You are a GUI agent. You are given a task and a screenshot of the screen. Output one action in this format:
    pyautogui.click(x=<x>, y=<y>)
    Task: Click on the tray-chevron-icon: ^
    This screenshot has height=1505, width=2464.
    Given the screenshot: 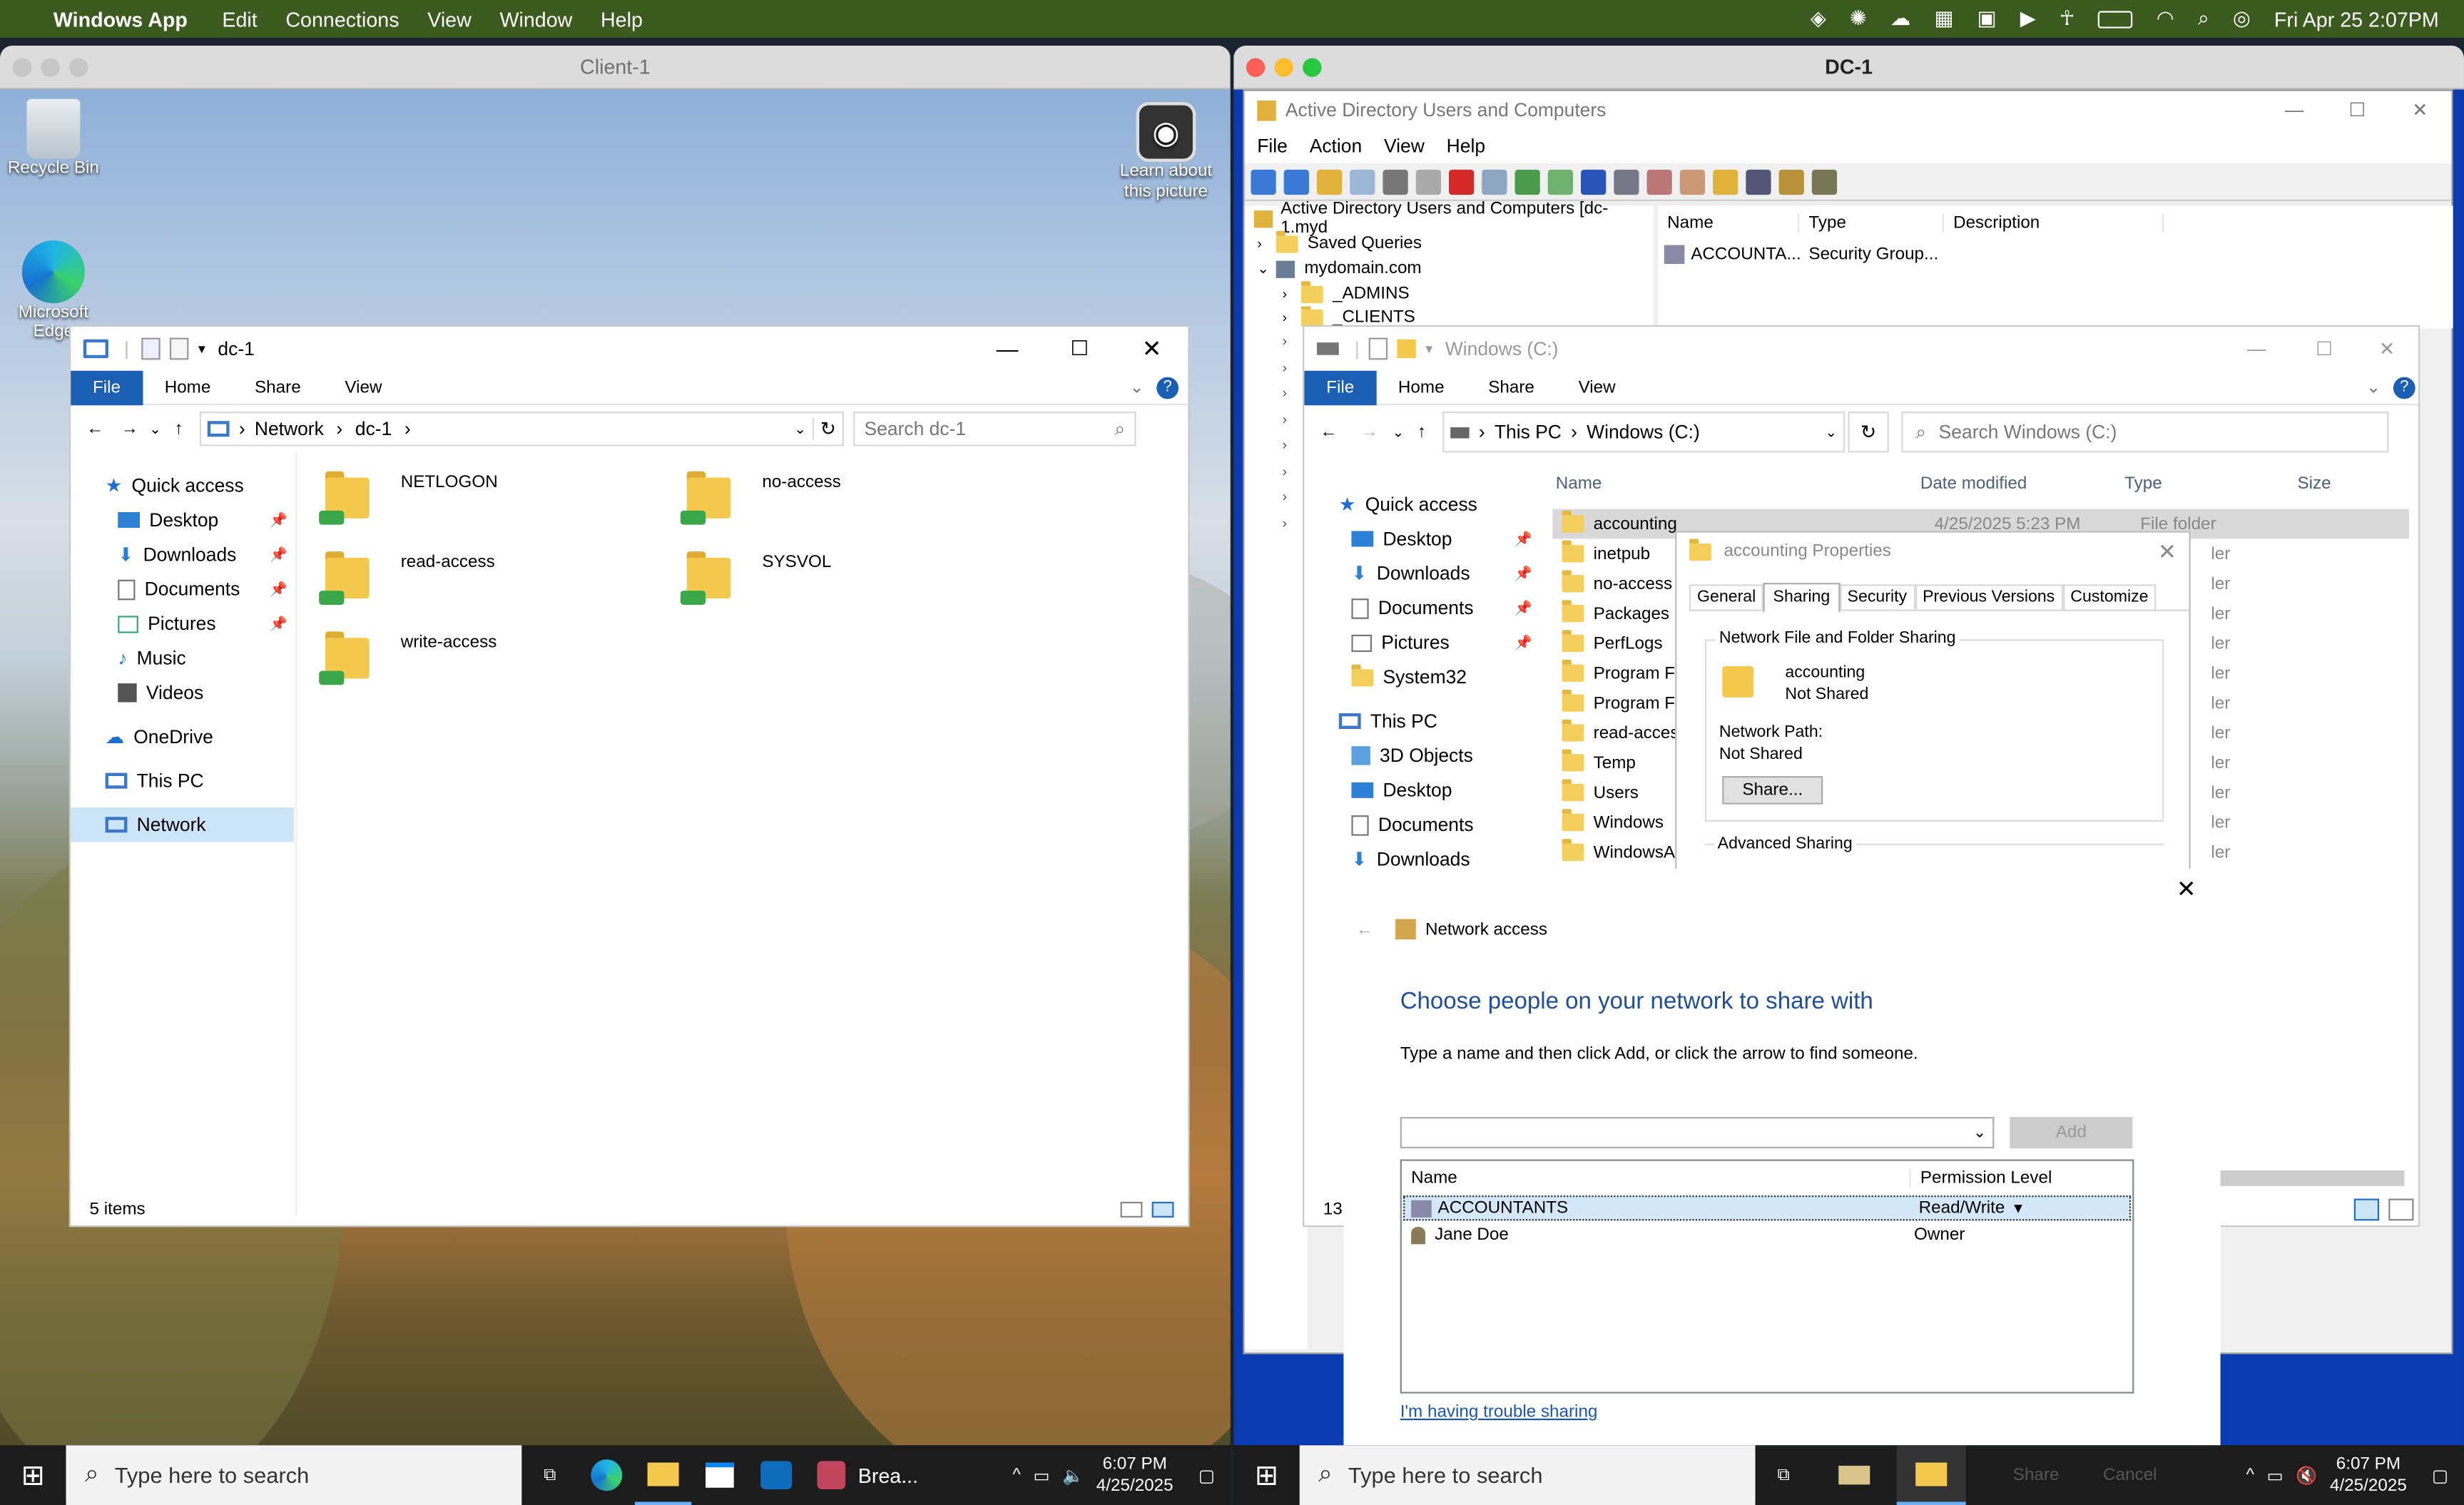 What is the action you would take?
    pyautogui.click(x=1016, y=1475)
    